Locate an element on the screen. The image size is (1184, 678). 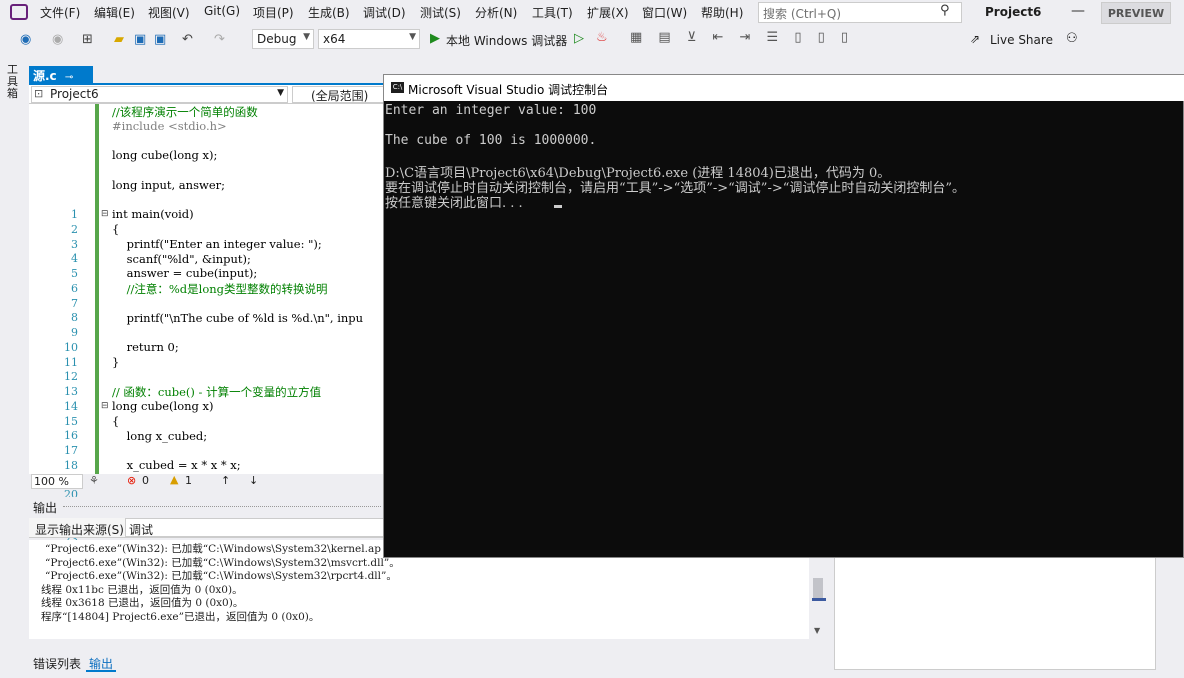
code-line: return 0; is located at coordinates (145, 347).